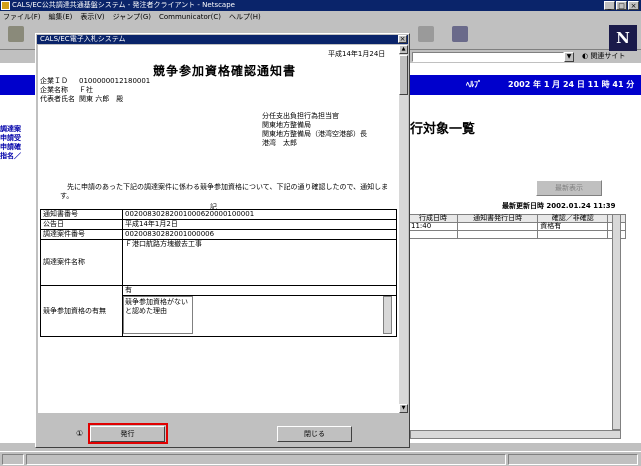  I want to click on dialog-title-bar: CALS/EC電子入札システム ×, so click(222, 39).